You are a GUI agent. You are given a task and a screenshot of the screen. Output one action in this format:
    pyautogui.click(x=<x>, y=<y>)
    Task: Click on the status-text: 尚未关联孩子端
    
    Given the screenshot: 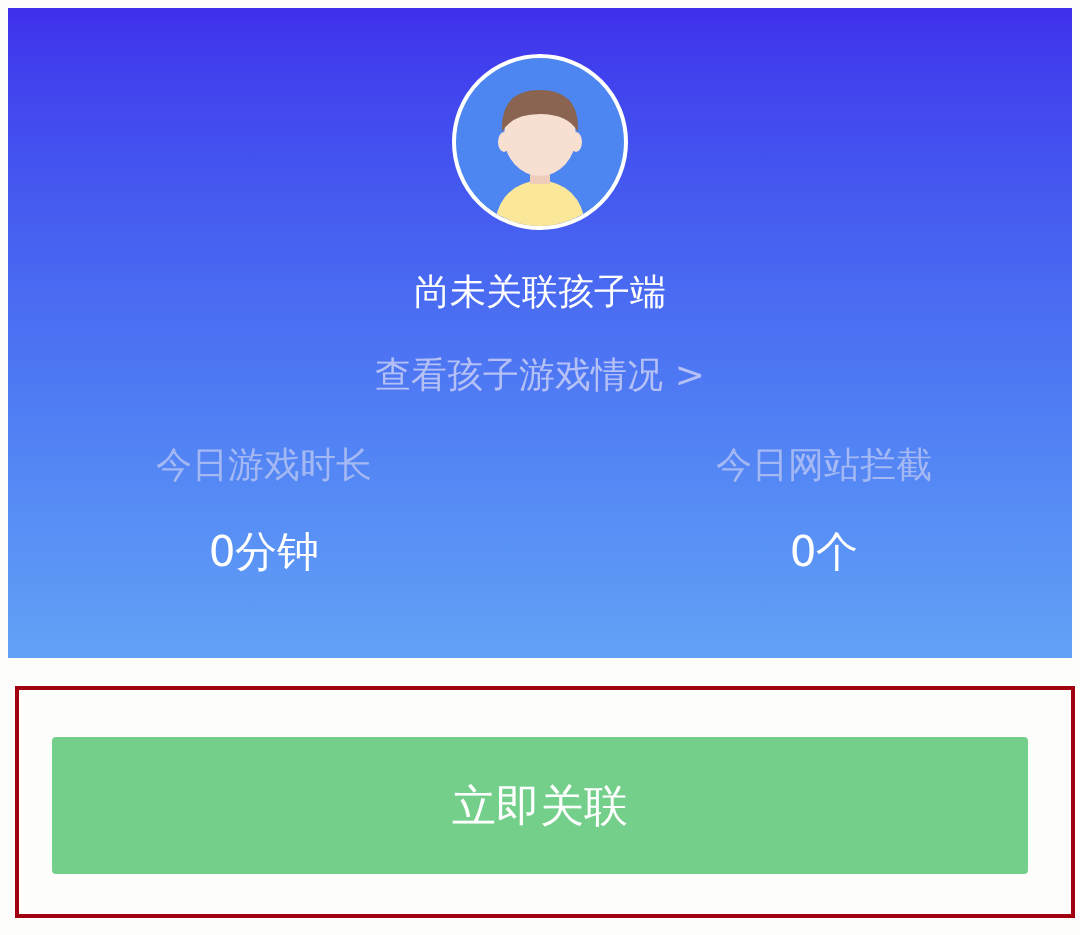 What is the action you would take?
    pyautogui.click(x=540, y=292)
    